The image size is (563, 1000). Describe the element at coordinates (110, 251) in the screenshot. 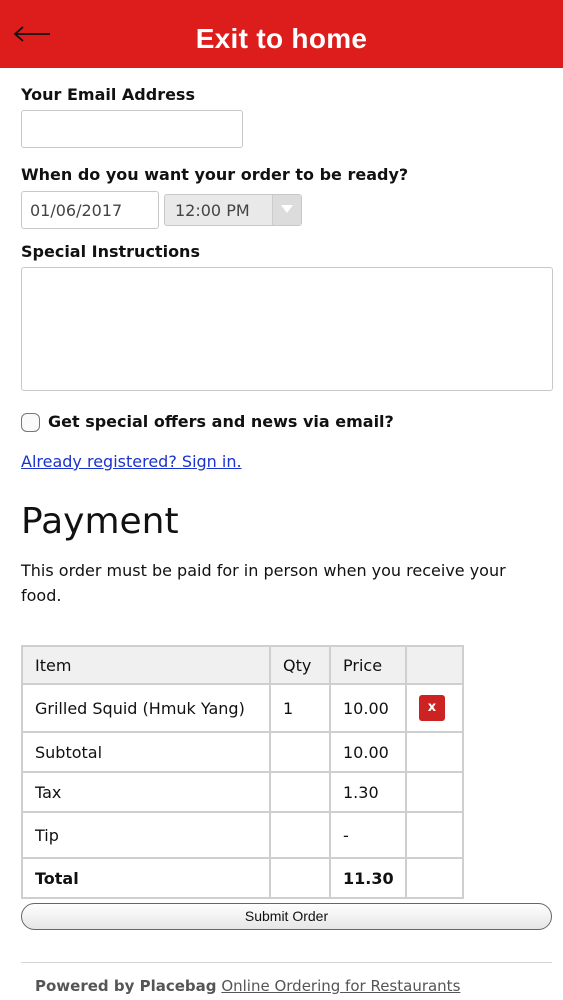

I see `special-instructions-label: Special Instructions` at that location.